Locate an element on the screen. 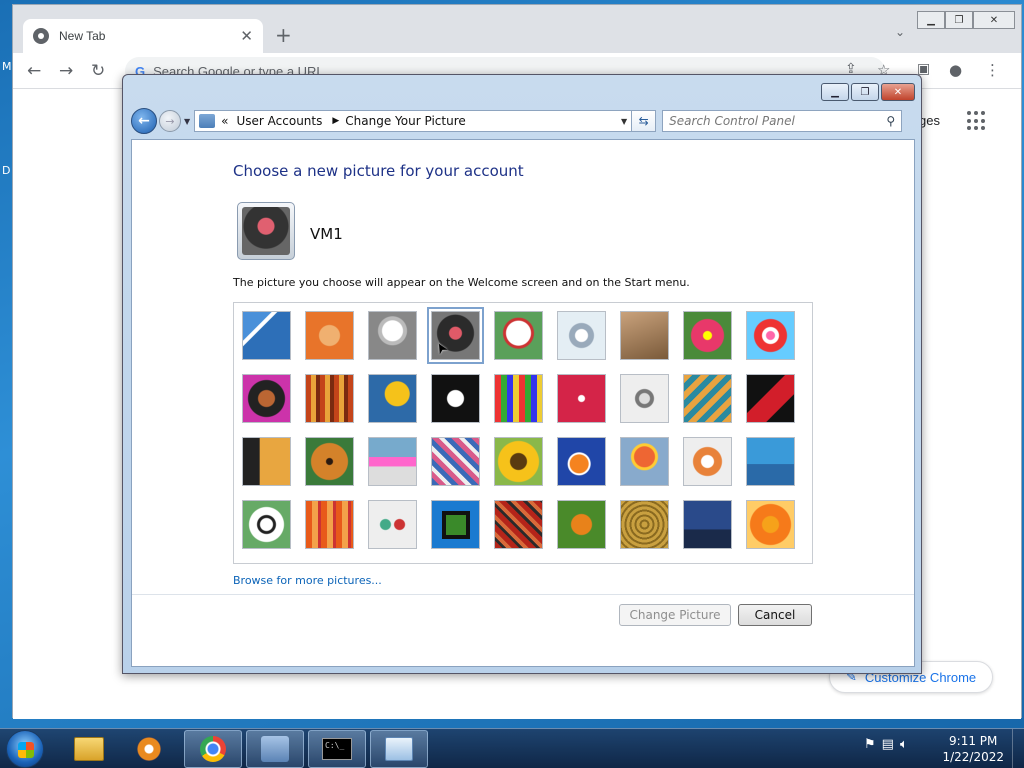  breadcrumb-change-your-picture: Change Your Picture is located at coordinates (405, 121).